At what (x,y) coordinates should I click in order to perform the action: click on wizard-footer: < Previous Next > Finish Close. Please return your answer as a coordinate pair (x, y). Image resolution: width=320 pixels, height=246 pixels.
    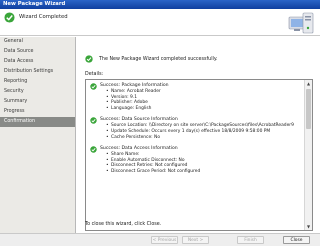
    Looking at the image, I should click on (160, 239).